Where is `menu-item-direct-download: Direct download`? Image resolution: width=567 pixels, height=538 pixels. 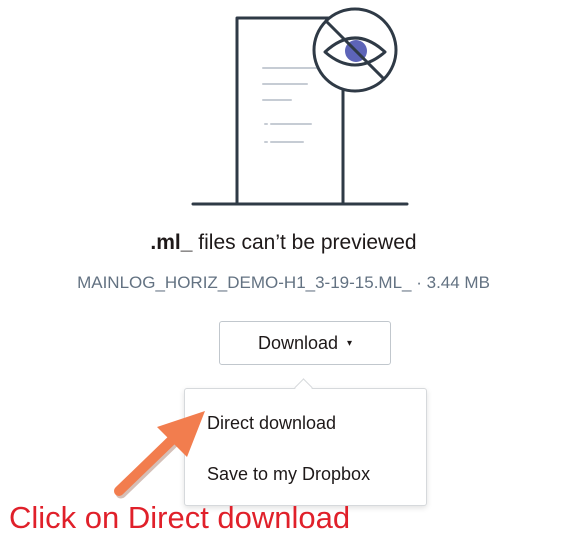
menu-item-direct-download: Direct download is located at coordinates (271, 423).